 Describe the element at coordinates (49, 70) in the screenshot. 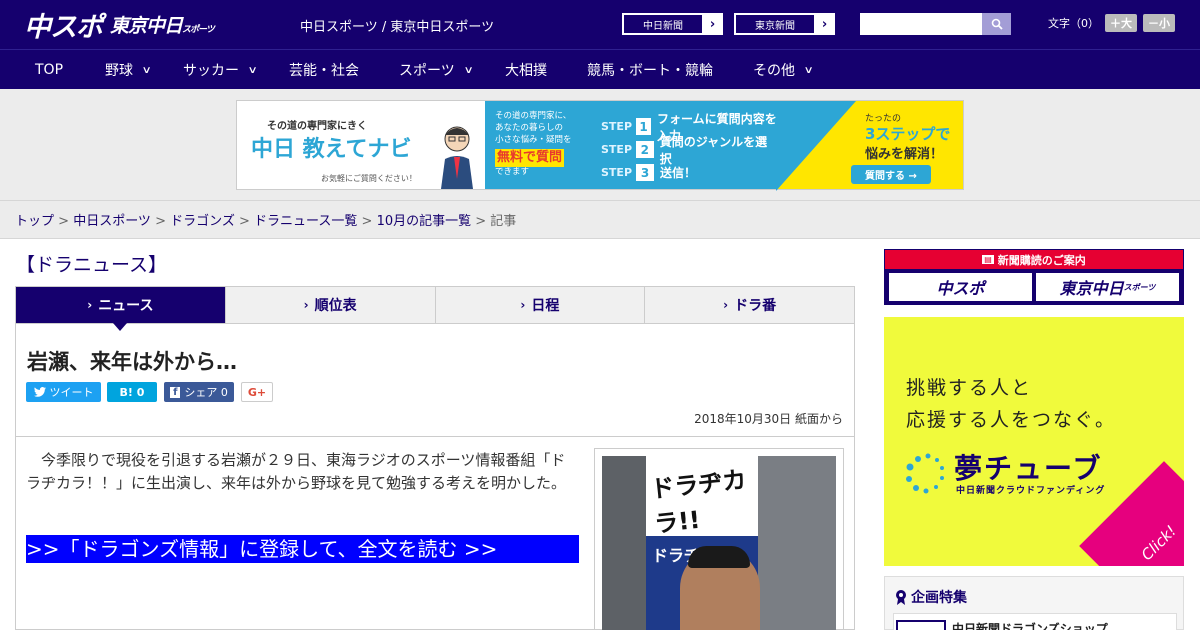

I see `nav-item-top: TOP` at that location.